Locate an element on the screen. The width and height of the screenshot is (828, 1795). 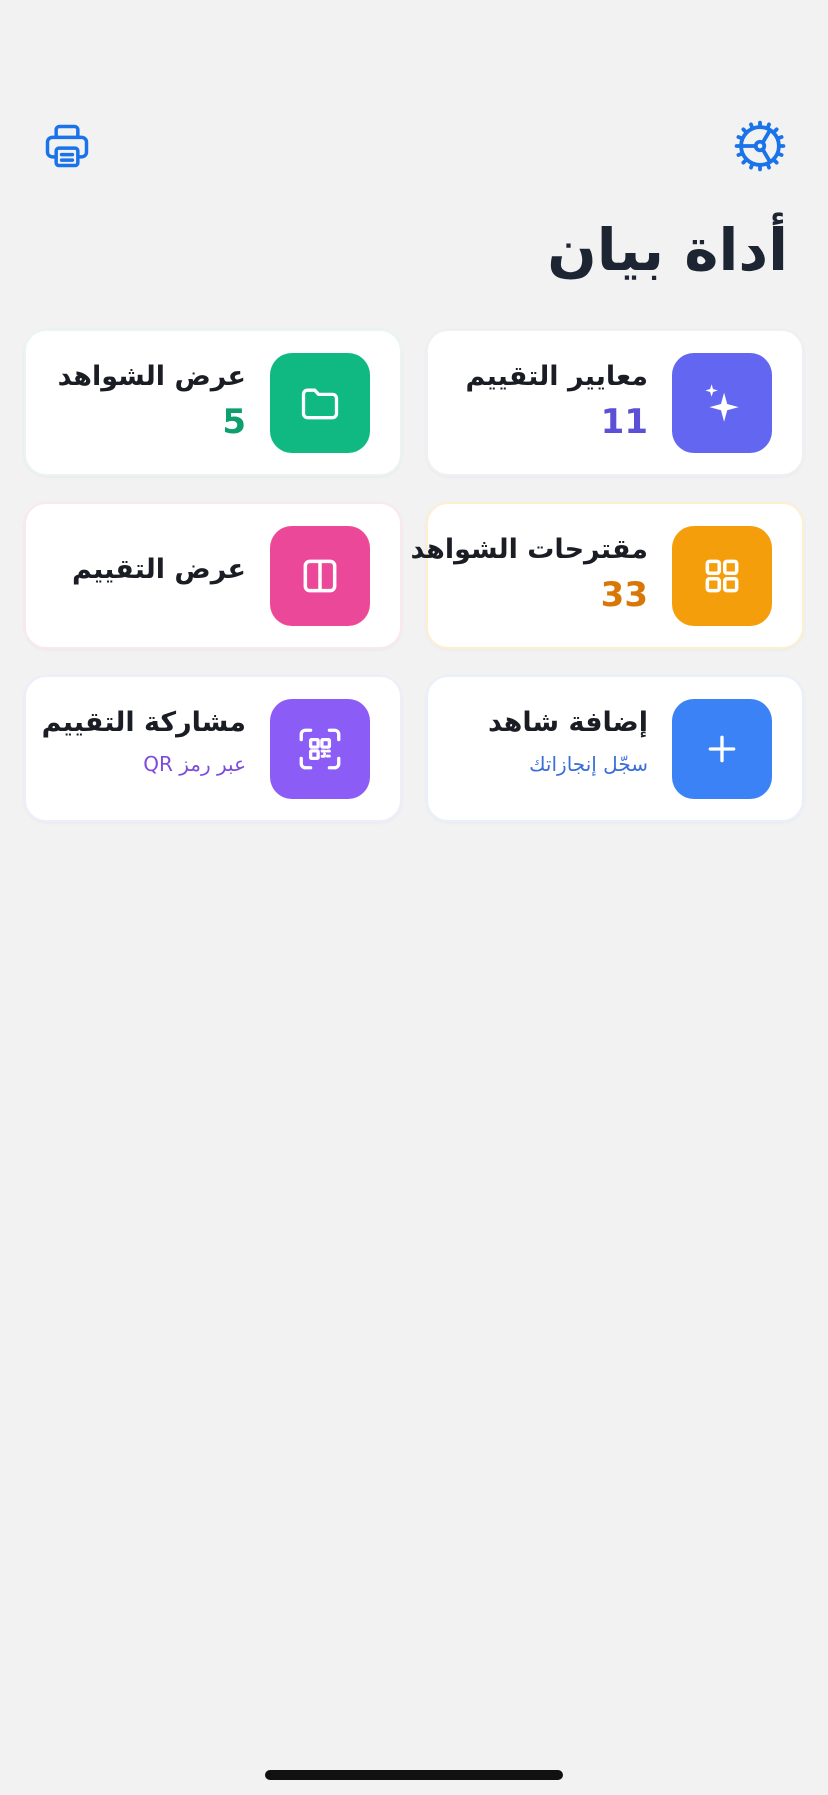
view-evaluation-title: عرض التقييم is located at coordinates (158, 569).